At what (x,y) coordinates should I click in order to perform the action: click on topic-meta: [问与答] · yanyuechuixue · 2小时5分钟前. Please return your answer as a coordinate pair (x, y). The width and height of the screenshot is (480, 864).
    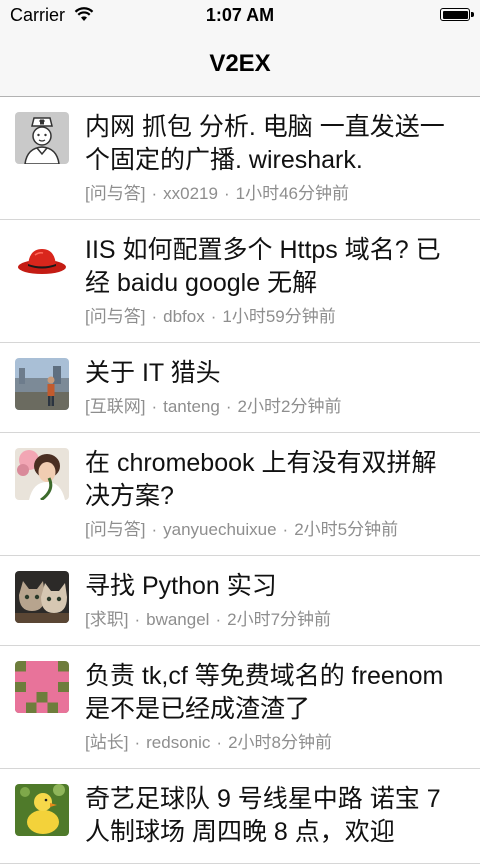
    Looking at the image, I should click on (242, 529).